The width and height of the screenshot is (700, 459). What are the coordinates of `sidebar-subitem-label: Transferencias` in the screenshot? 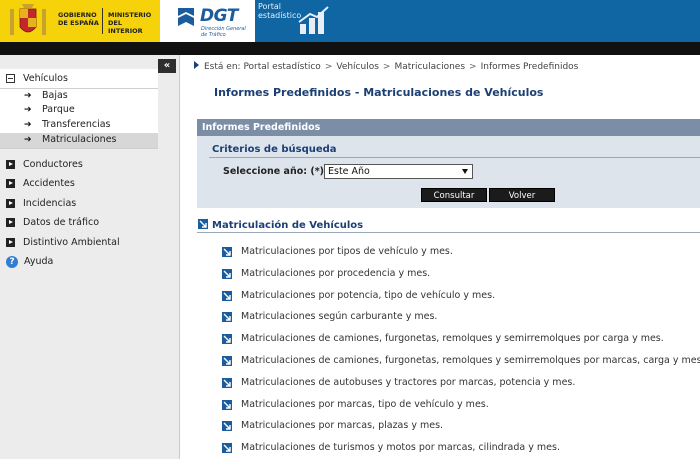 It's located at (76, 125).